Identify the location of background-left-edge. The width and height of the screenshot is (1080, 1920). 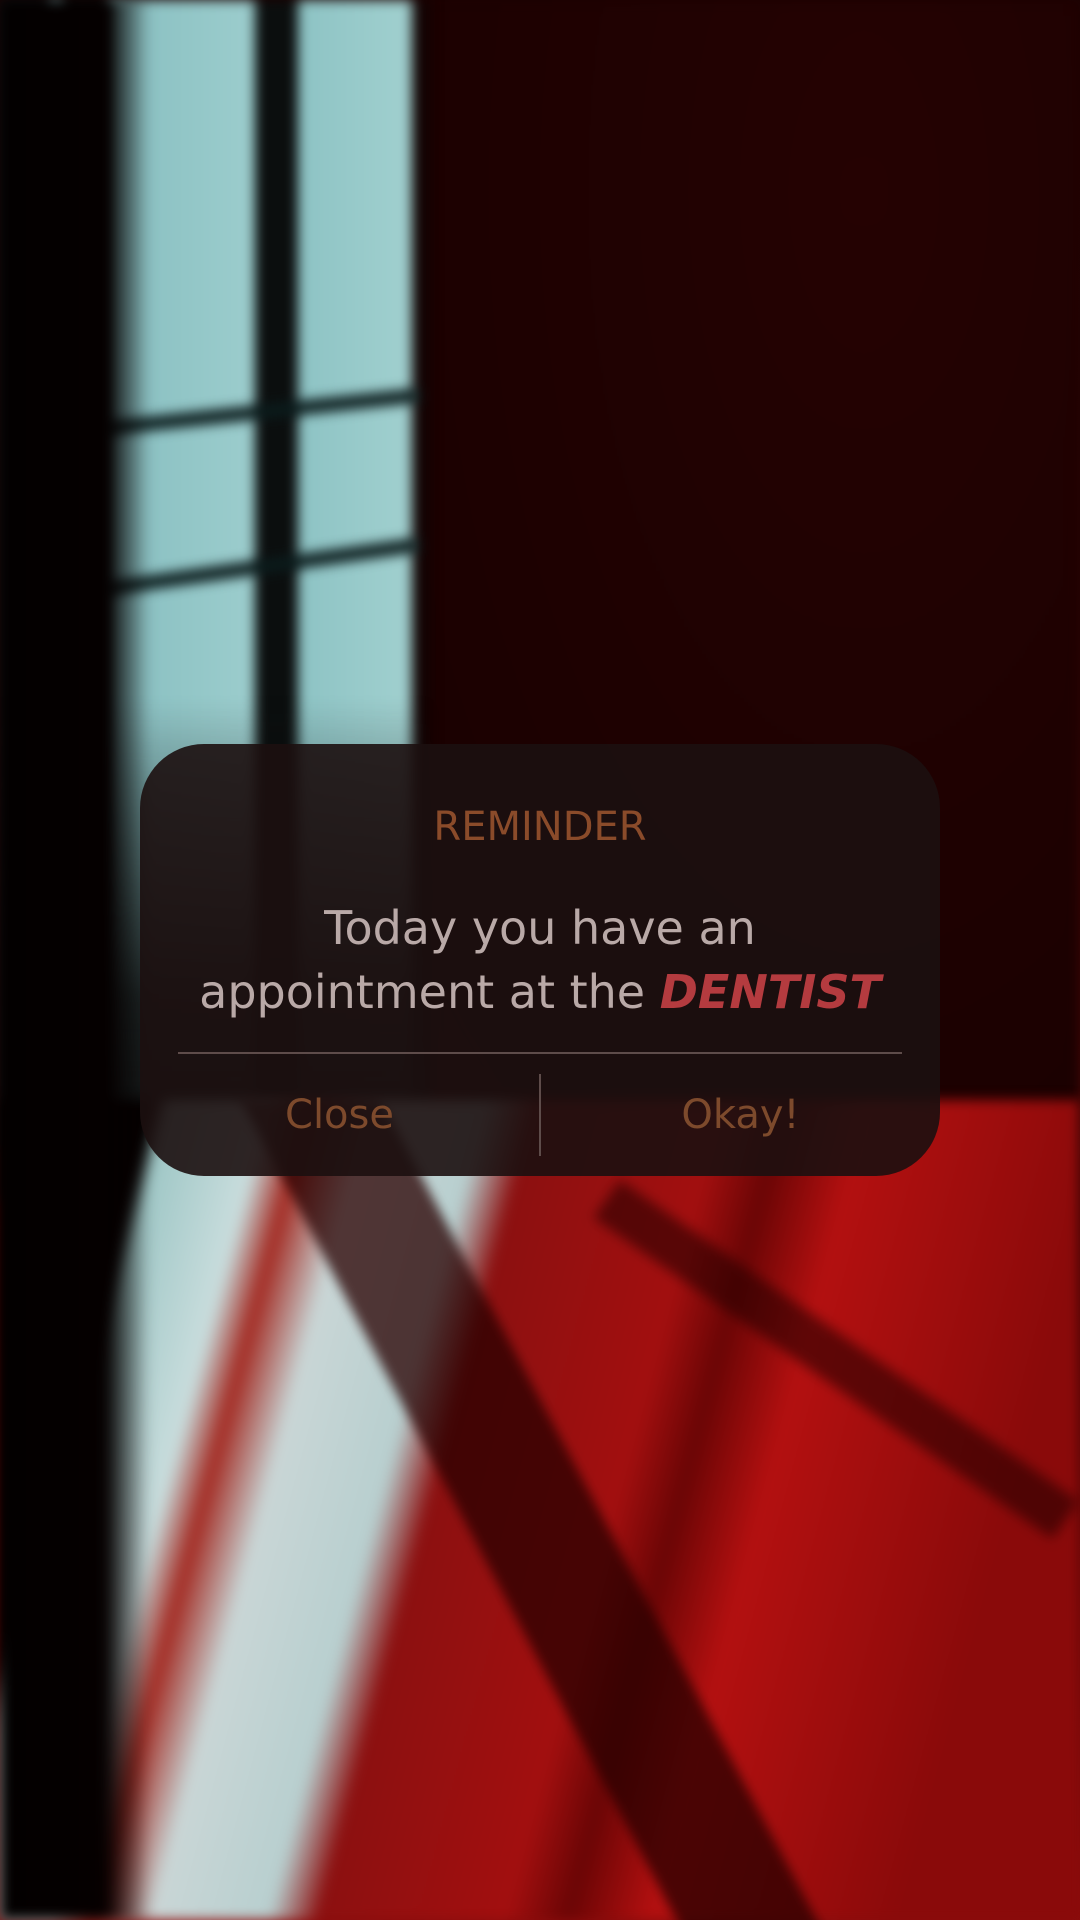
(75, 960).